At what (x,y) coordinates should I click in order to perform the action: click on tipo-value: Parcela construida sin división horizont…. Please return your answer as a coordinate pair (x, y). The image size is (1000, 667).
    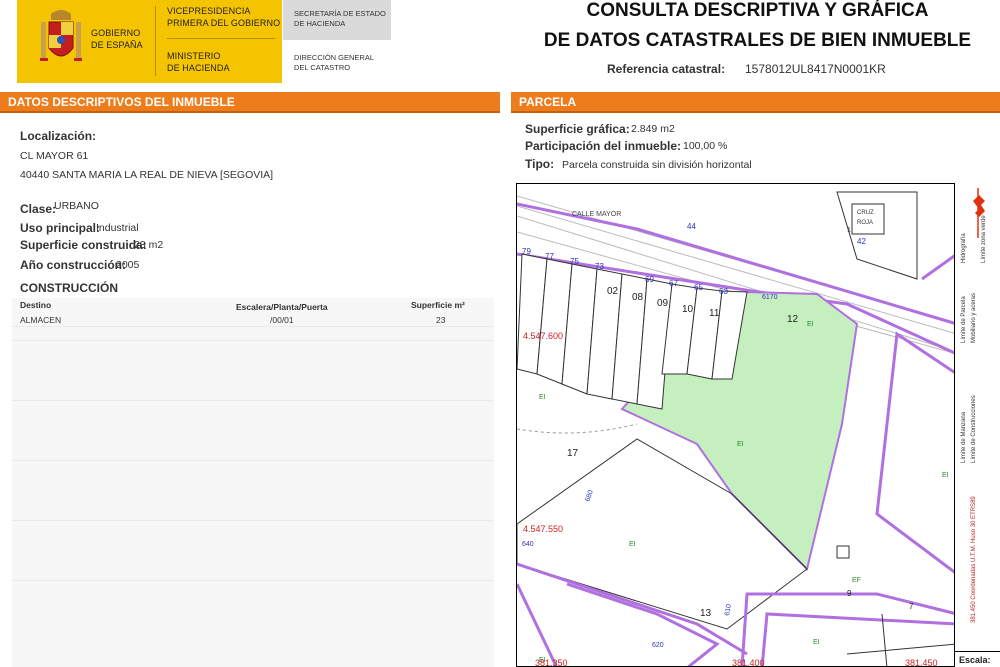
    Looking at the image, I should click on (657, 165).